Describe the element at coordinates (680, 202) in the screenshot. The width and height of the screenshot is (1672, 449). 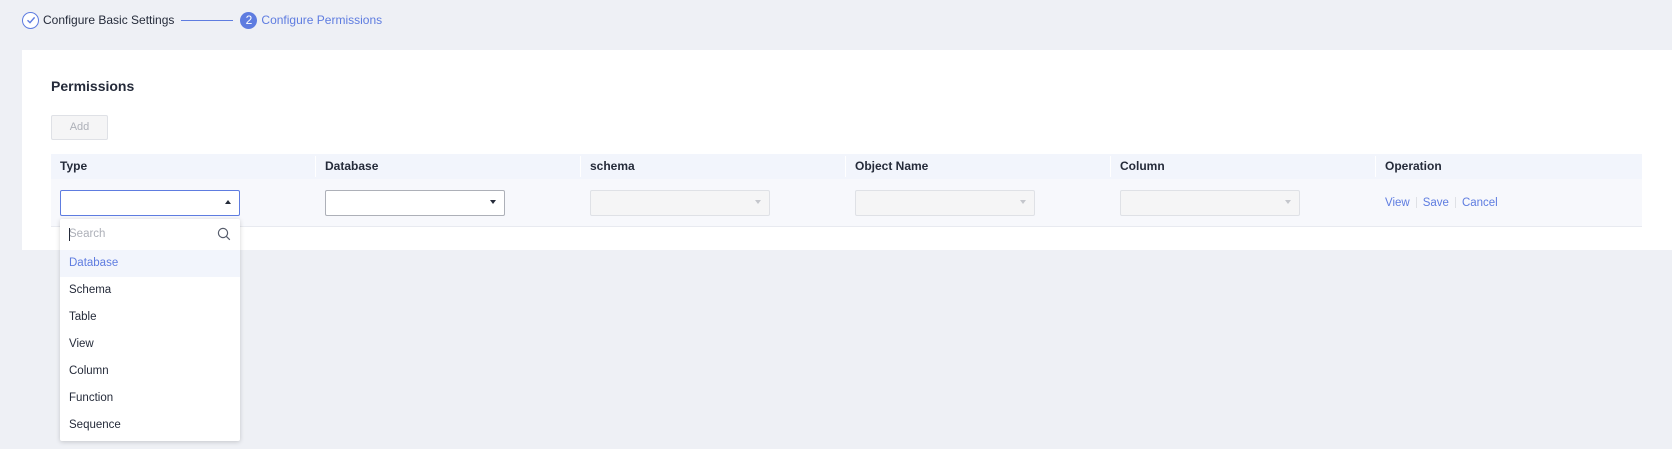
I see `schema-select` at that location.